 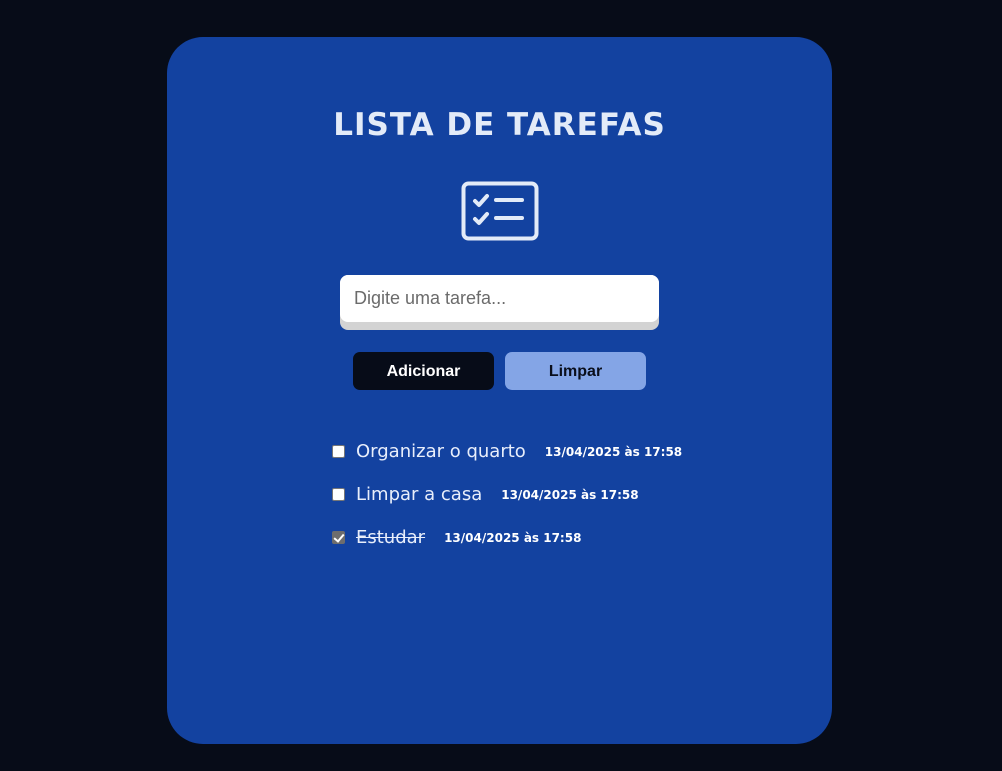 What do you see at coordinates (419, 494) in the screenshot?
I see `task-text: Limpar a casa` at bounding box center [419, 494].